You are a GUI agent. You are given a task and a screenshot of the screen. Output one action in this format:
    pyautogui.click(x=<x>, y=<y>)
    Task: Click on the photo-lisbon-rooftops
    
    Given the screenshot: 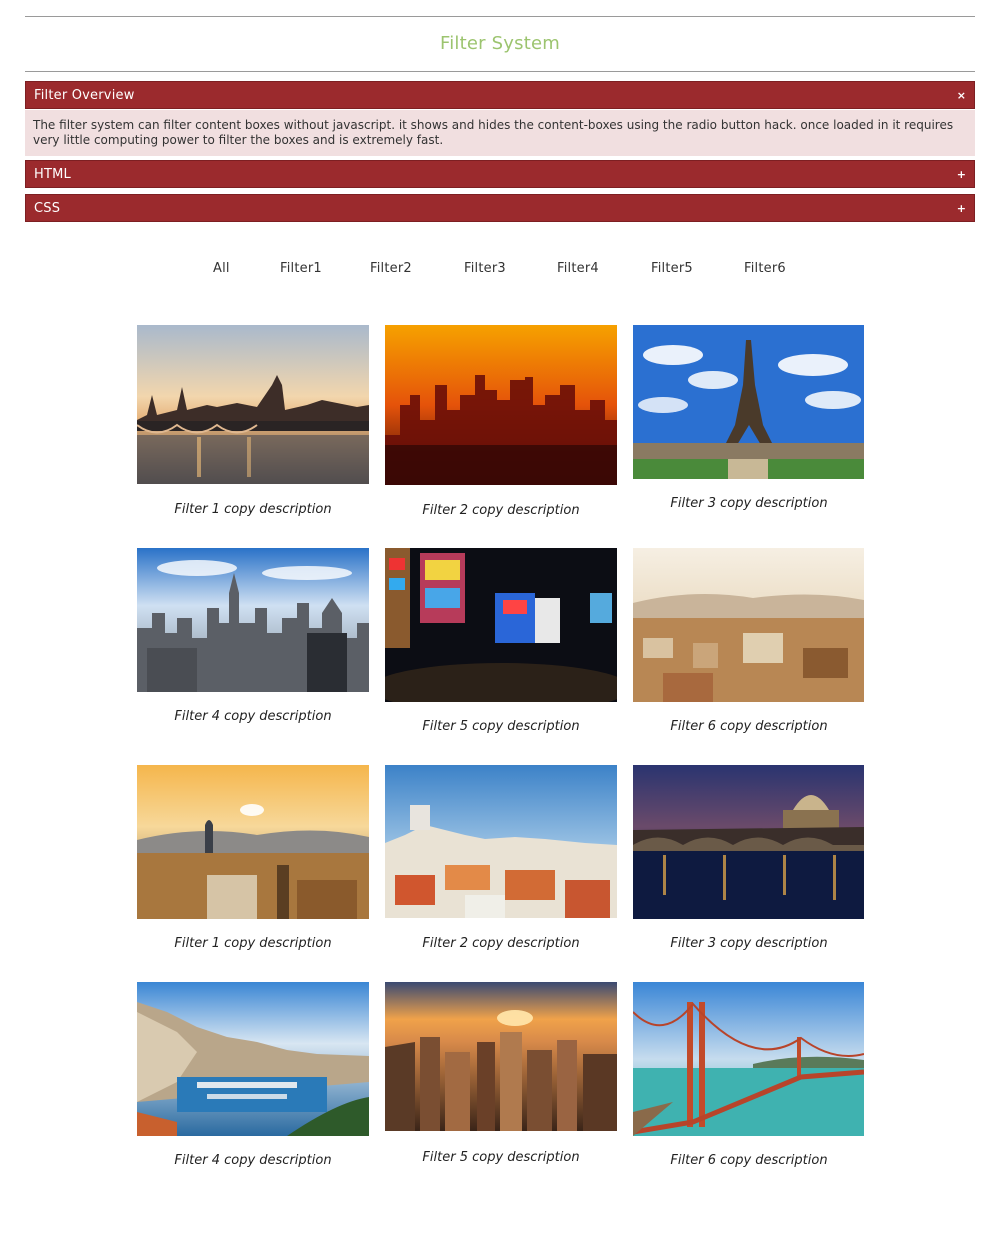 What is the action you would take?
    pyautogui.click(x=501, y=841)
    